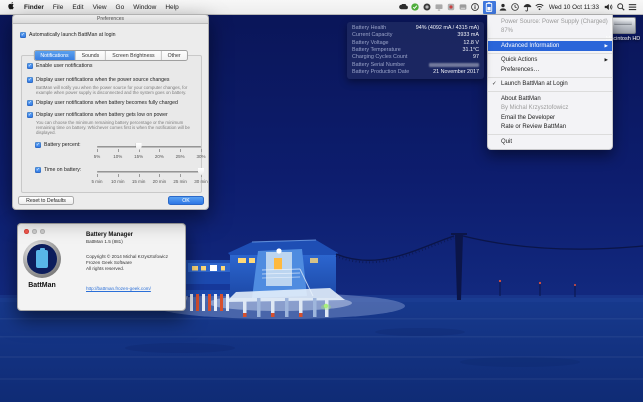 The height and width of the screenshot is (402, 643). I want to click on charging-cycles-row: Charging Cycles Count 97, so click(415, 57).